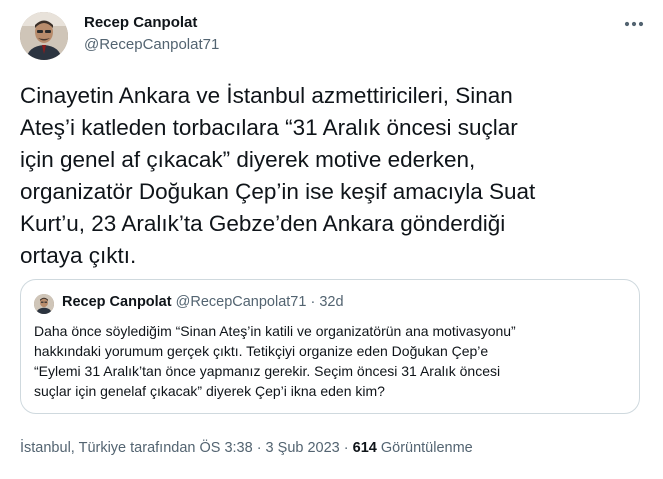 The width and height of the screenshot is (663, 479). I want to click on more-options-button, so click(634, 24).